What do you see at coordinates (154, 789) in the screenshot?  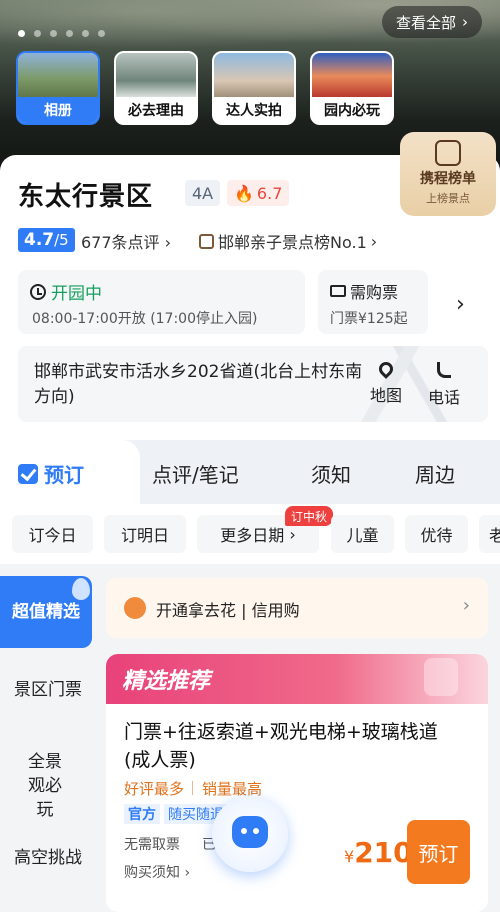 I see `tag-best-reviewed: 好评最多` at bounding box center [154, 789].